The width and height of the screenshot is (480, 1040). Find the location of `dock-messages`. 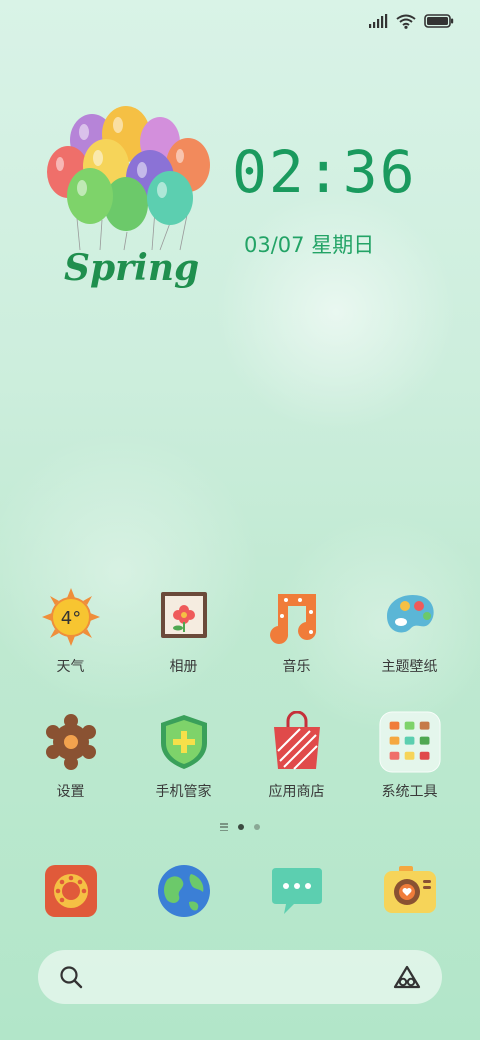

dock-messages is located at coordinates (297, 891).